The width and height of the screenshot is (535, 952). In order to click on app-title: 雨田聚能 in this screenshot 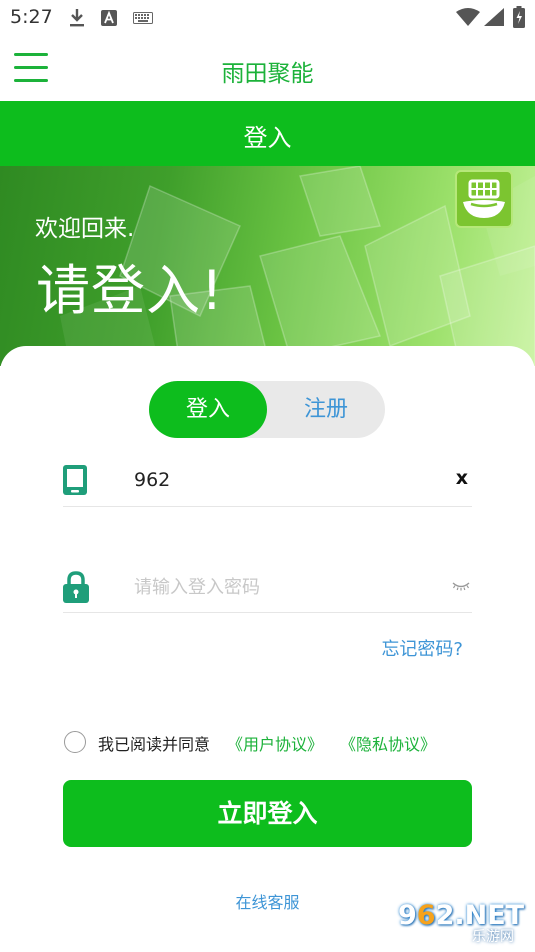, I will do `click(267, 74)`.